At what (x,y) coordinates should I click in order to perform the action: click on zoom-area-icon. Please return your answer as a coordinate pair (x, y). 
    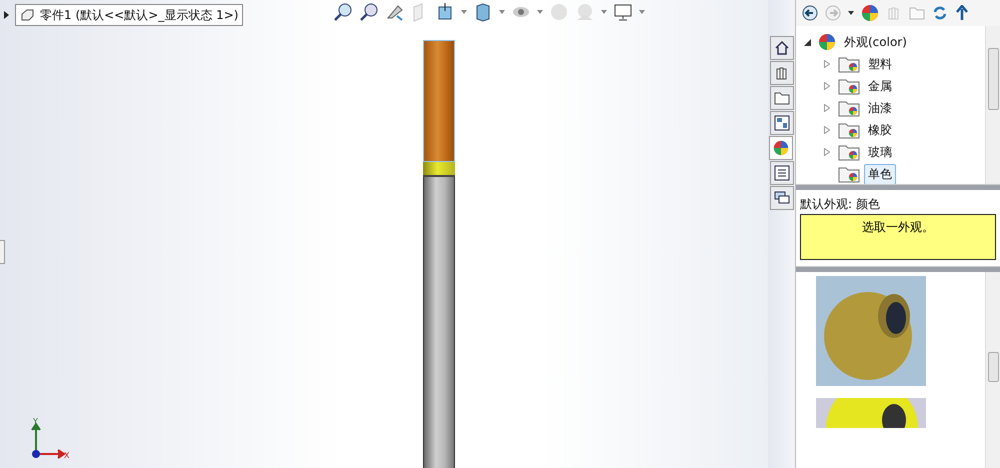
    Looking at the image, I should click on (369, 12).